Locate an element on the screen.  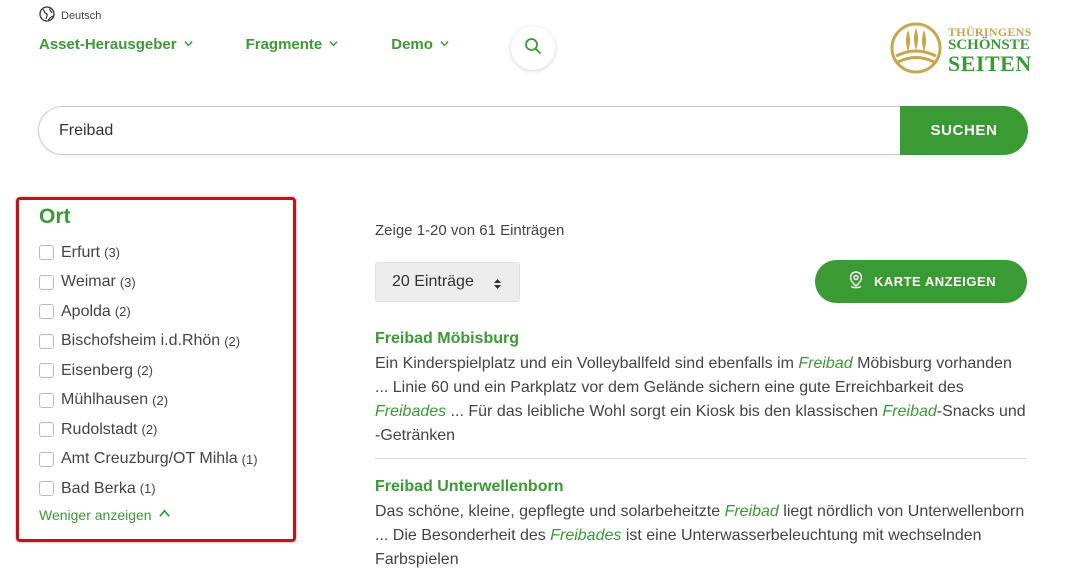
result-divider is located at coordinates (701, 458).